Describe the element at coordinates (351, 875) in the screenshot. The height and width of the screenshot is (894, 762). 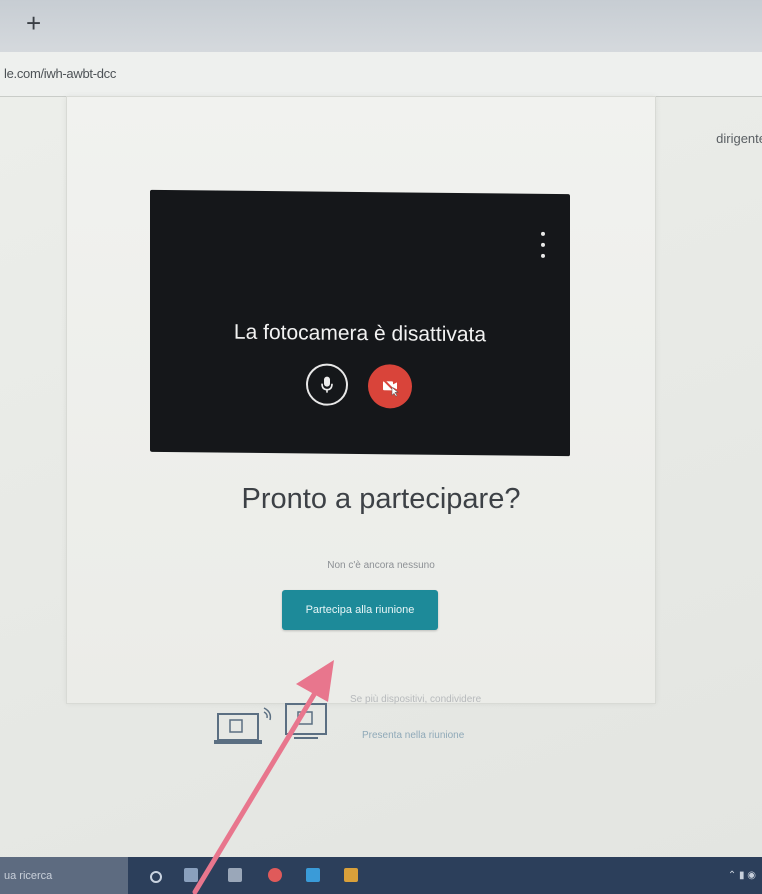
I see `app-icon` at that location.